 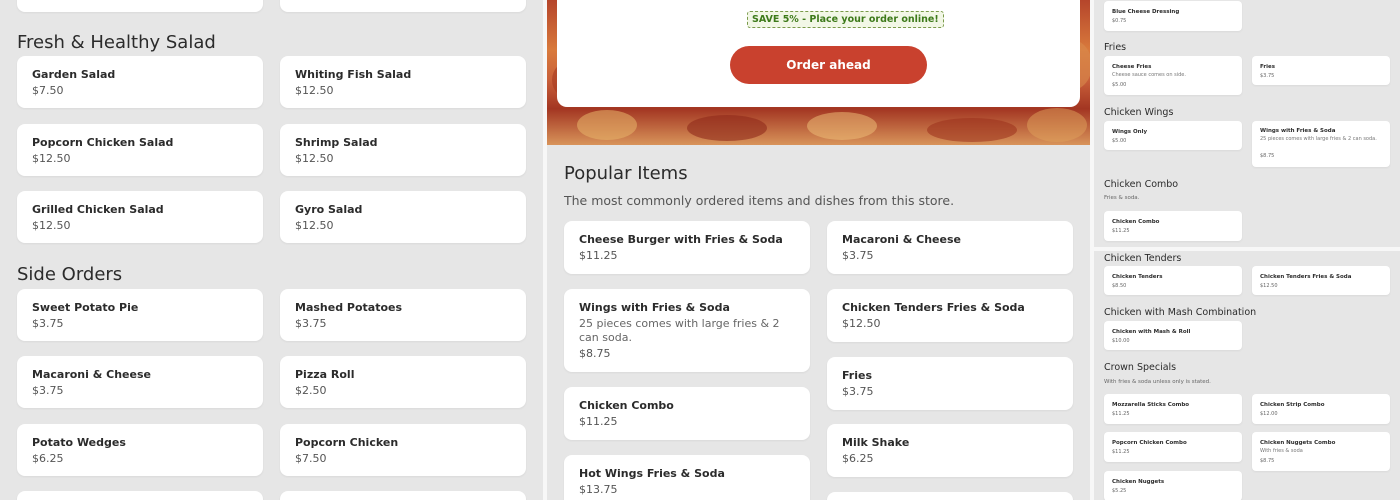 What do you see at coordinates (626, 173) in the screenshot?
I see `popular-items-title: Popular Items` at bounding box center [626, 173].